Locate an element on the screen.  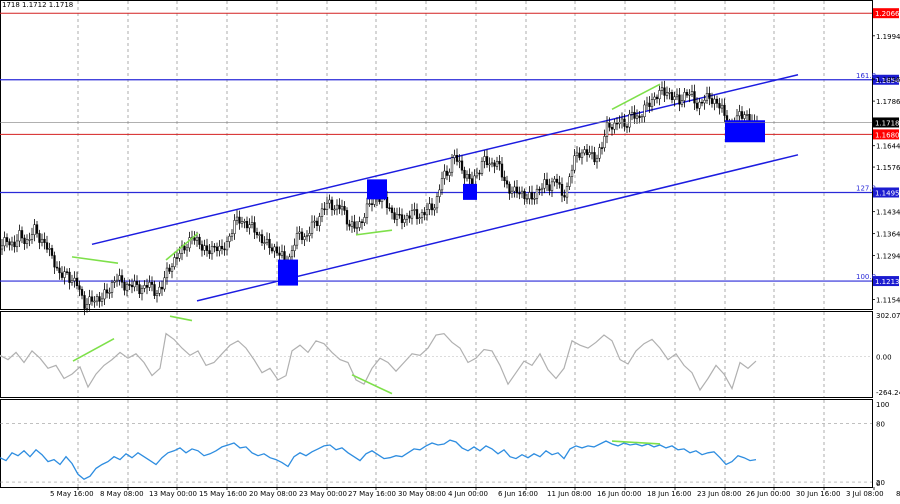
rsi-tick-label: 0 is located at coordinates (878, 484).